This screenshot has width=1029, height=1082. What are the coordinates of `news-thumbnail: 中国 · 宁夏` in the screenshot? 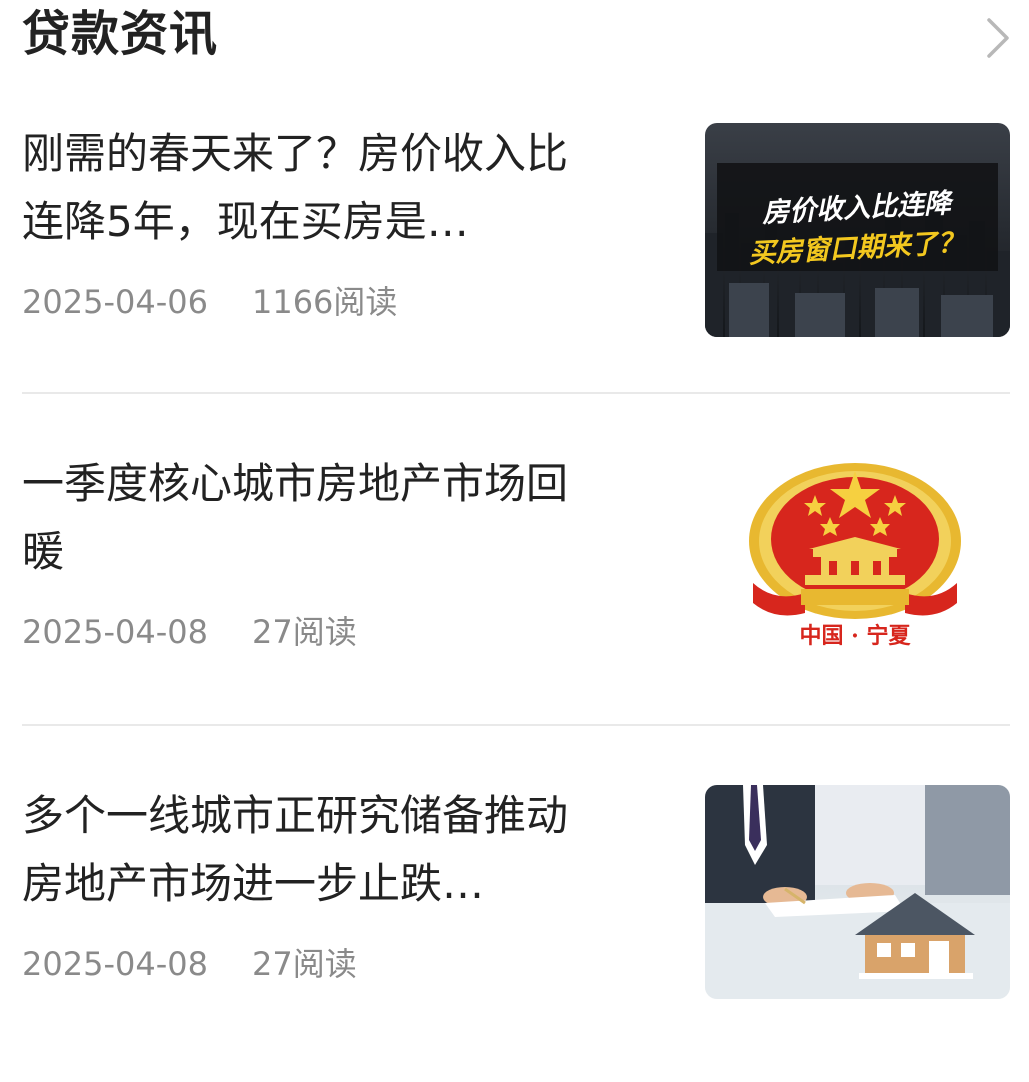 It's located at (857, 560).